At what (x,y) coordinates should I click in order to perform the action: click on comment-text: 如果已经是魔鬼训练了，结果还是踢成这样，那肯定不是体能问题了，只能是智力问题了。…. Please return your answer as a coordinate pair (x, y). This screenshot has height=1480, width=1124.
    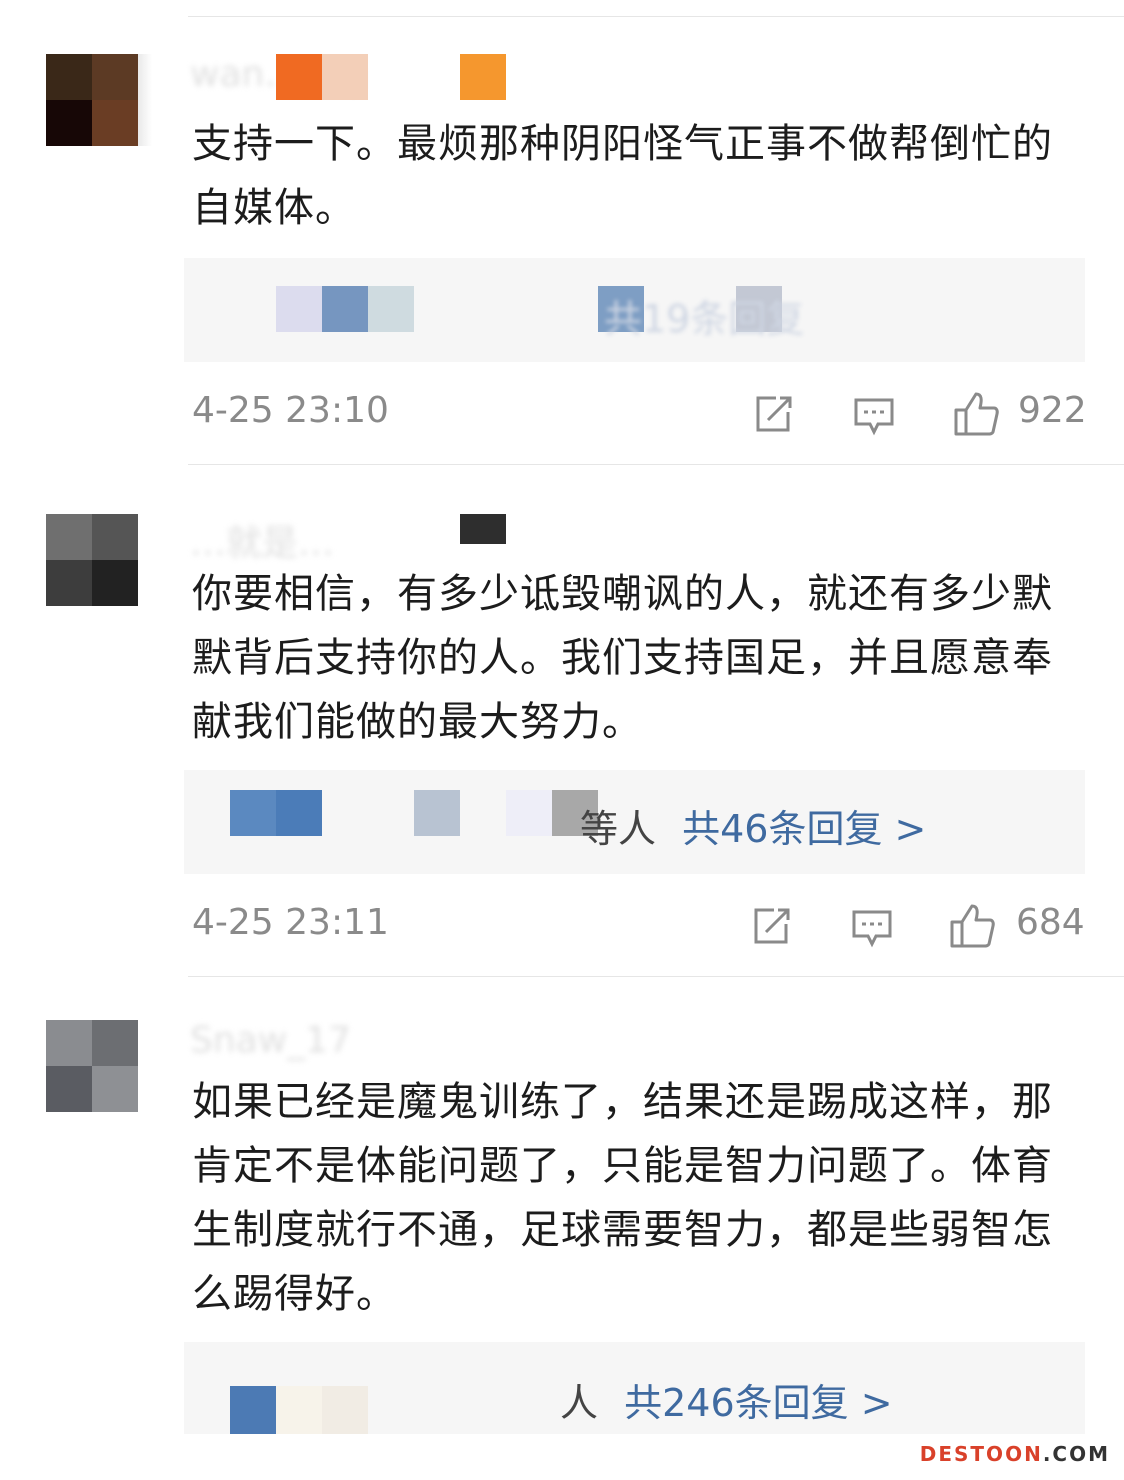
    Looking at the image, I should click on (622, 1198).